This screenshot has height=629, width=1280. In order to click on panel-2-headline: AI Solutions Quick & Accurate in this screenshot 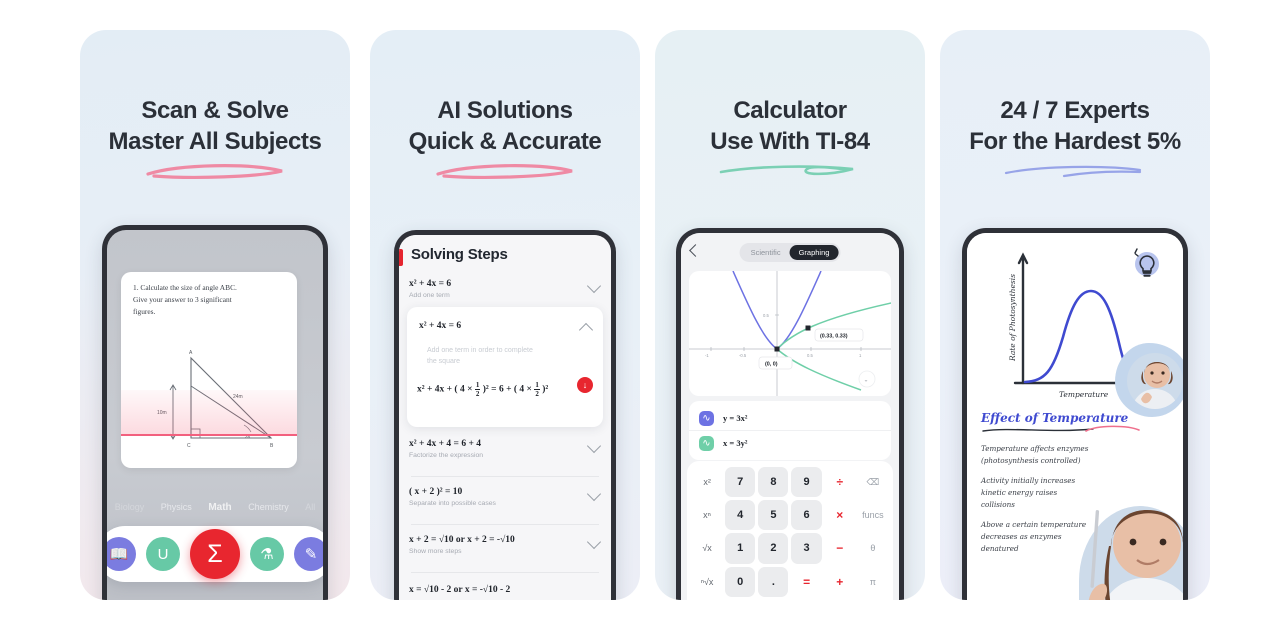, I will do `click(505, 127)`.